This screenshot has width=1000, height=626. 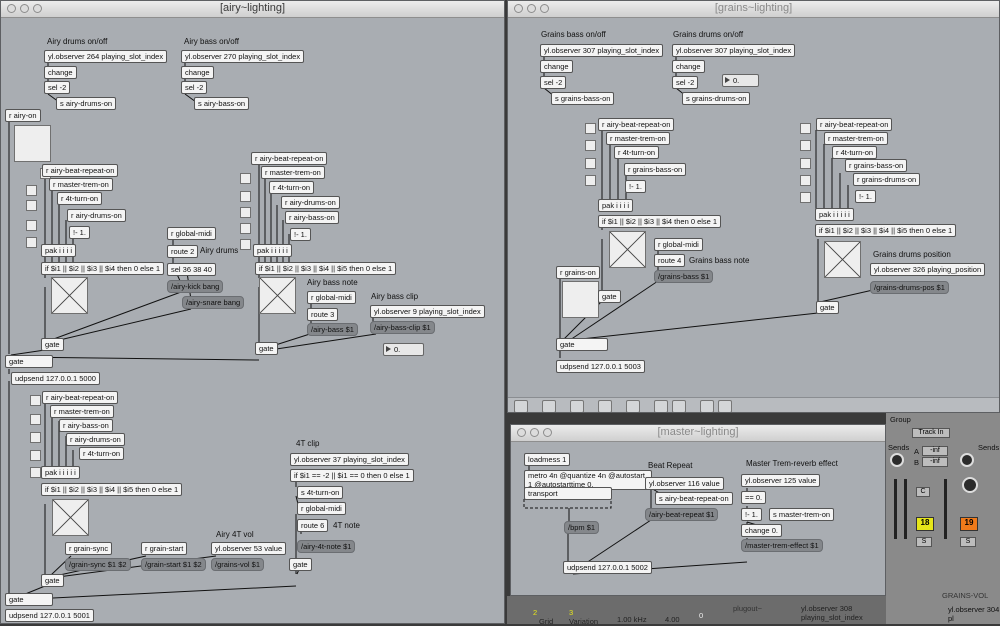 I want to click on receive-grains-on-object: r grains-on, so click(x=578, y=272).